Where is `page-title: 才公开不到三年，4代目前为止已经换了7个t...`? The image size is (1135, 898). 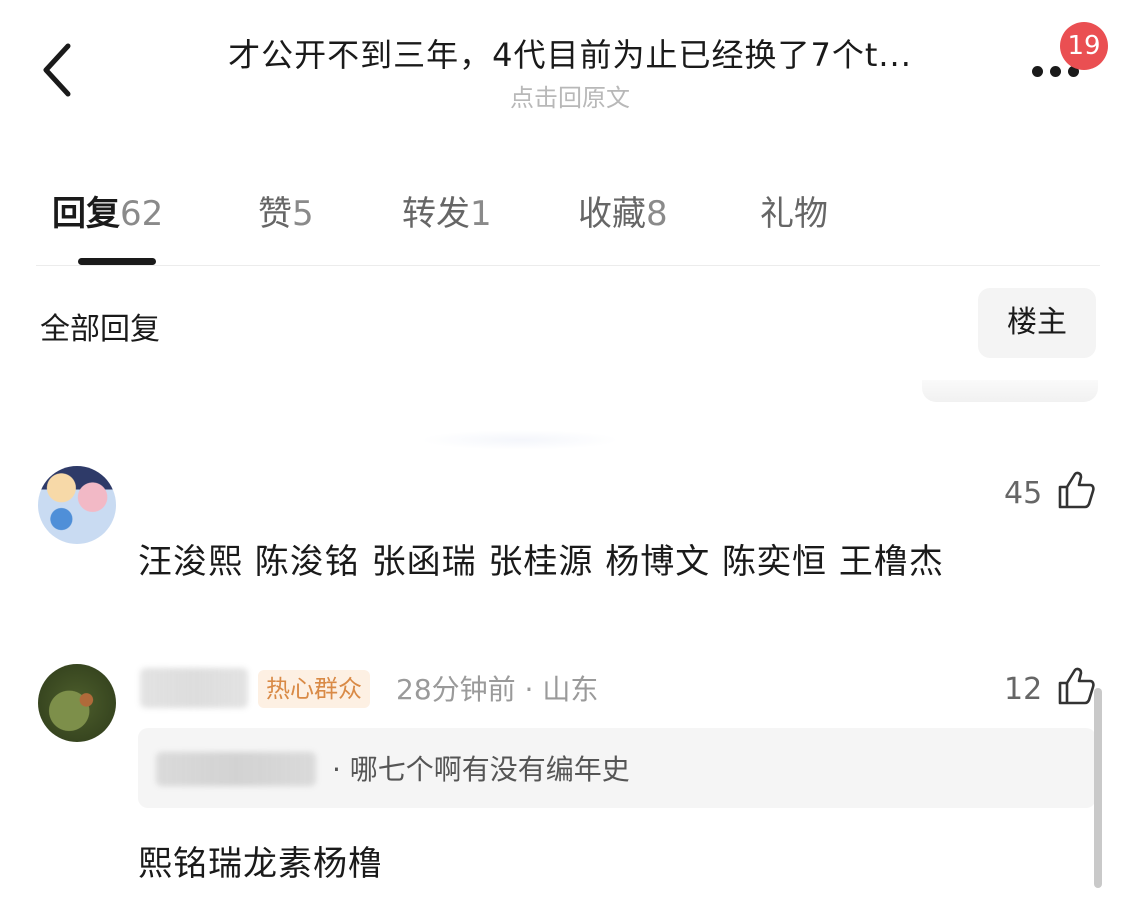 page-title: 才公开不到三年，4代目前为止已经换了7个t... is located at coordinates (570, 53).